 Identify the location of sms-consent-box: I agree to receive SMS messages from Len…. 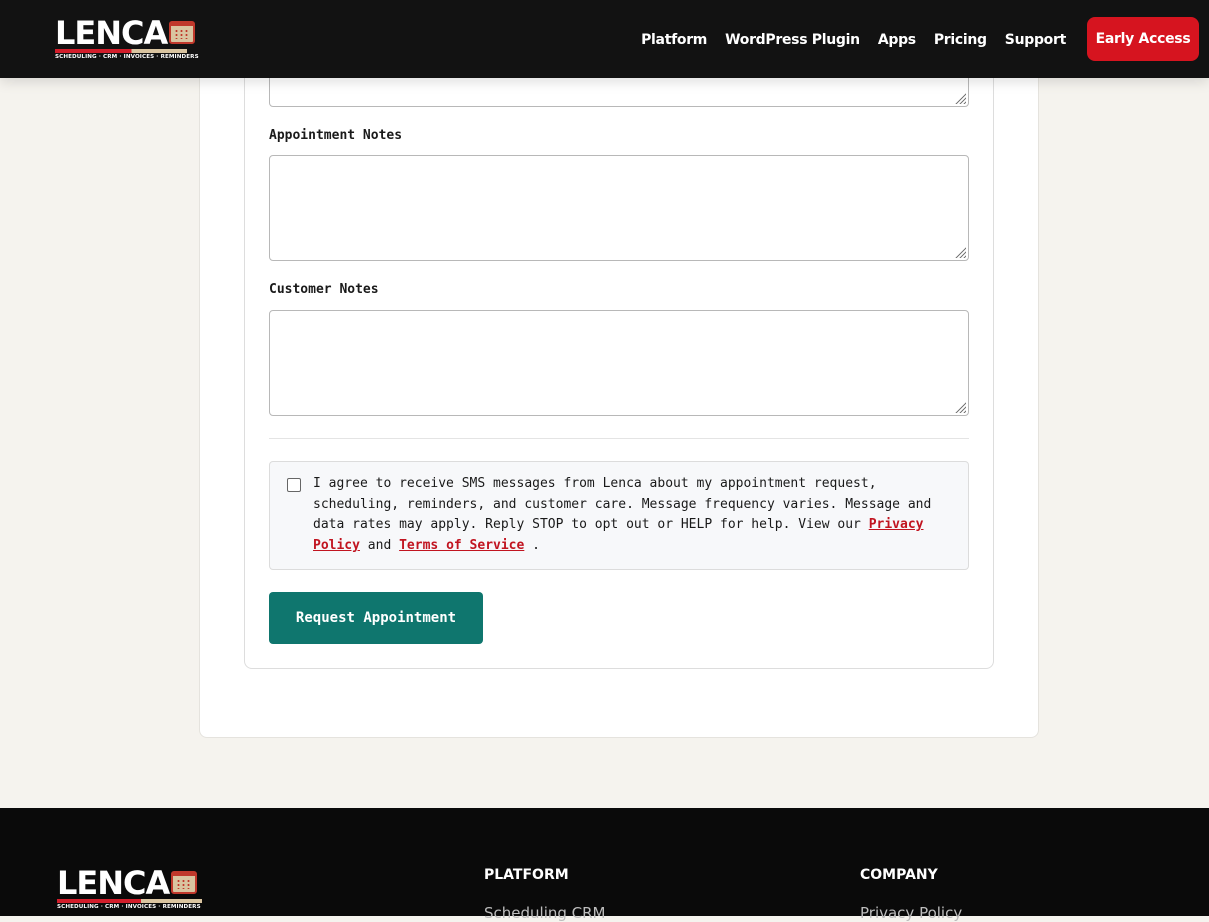
(619, 515).